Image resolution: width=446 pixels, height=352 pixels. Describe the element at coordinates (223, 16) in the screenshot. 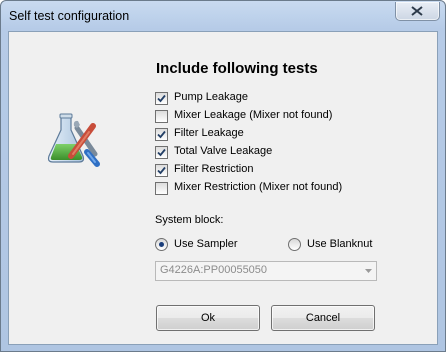

I see `title-bar: Self test configuration` at that location.